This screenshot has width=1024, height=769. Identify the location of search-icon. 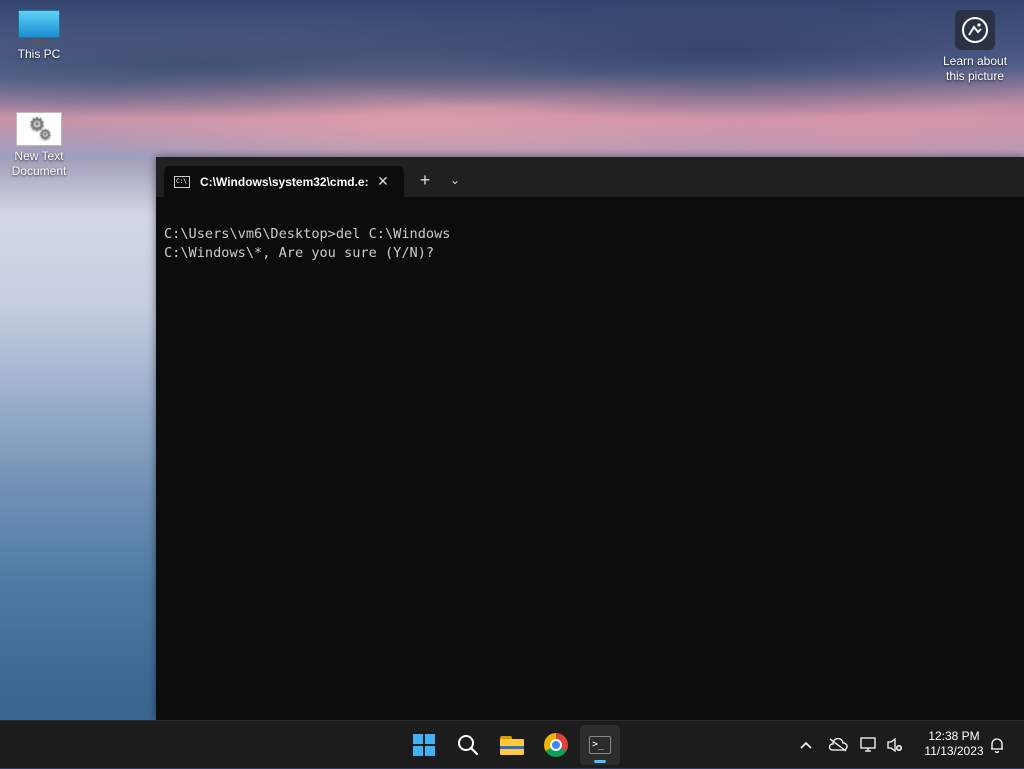
(468, 745).